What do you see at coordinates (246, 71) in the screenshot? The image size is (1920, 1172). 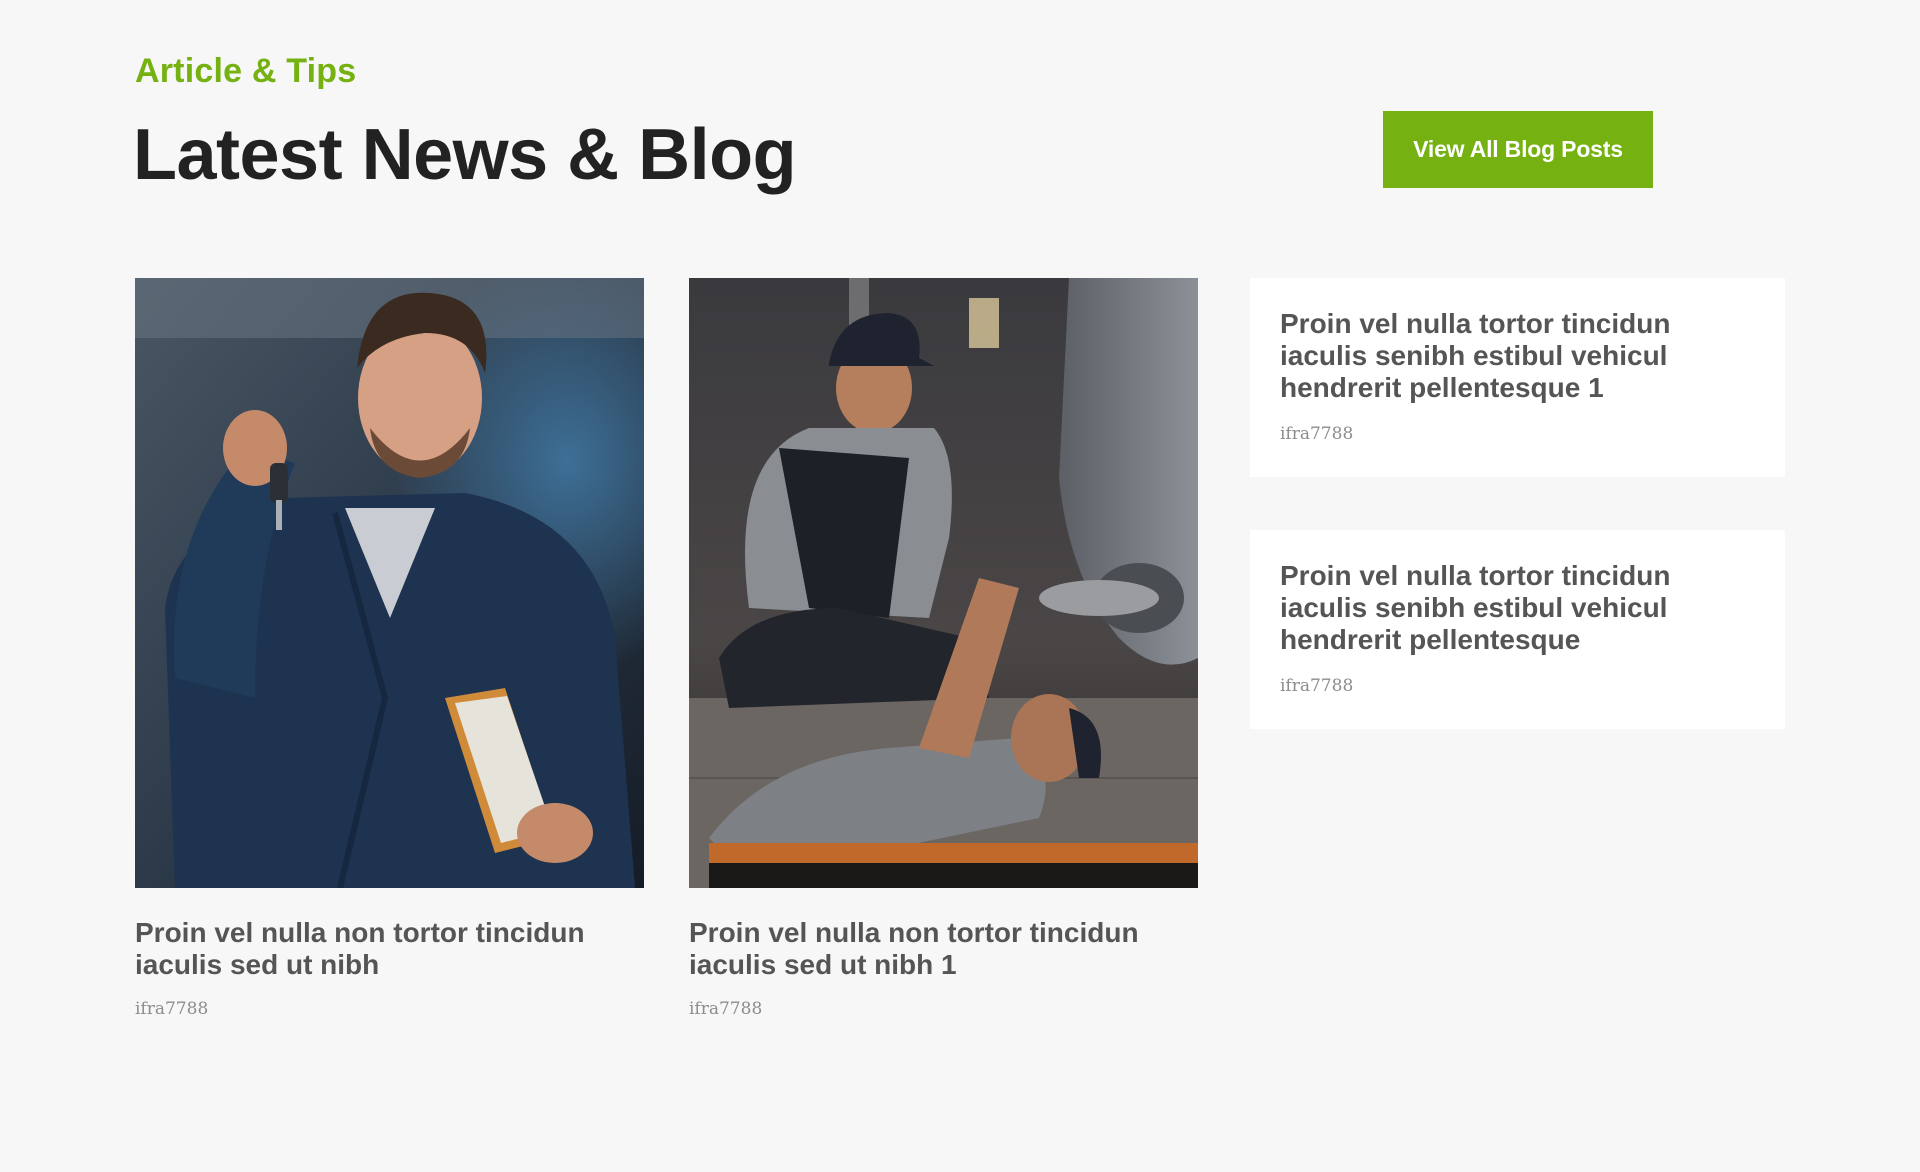 I see `section-eyebrow: Article & Tips` at bounding box center [246, 71].